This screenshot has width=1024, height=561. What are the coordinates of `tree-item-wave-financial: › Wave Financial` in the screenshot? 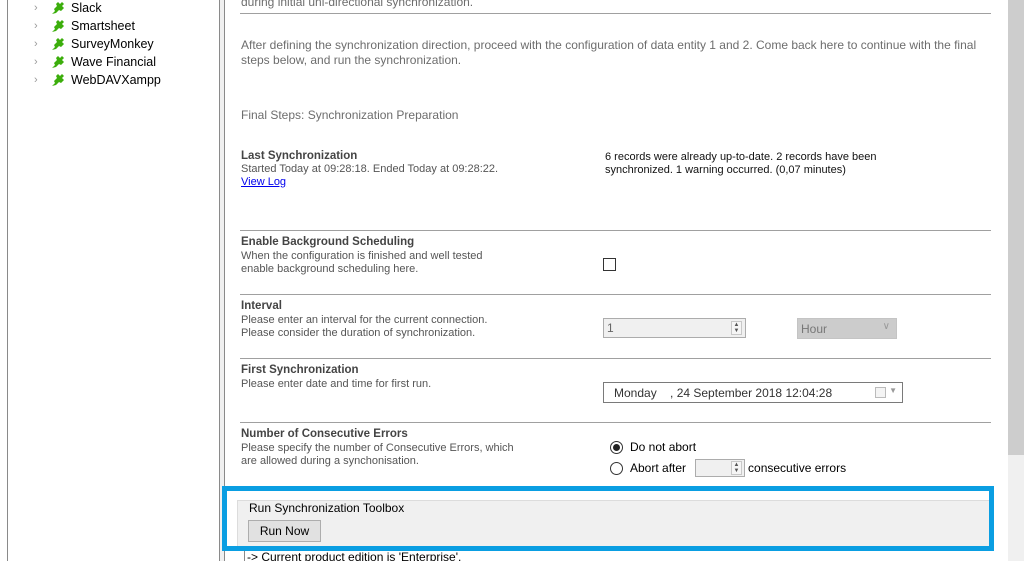 It's located at (95, 62).